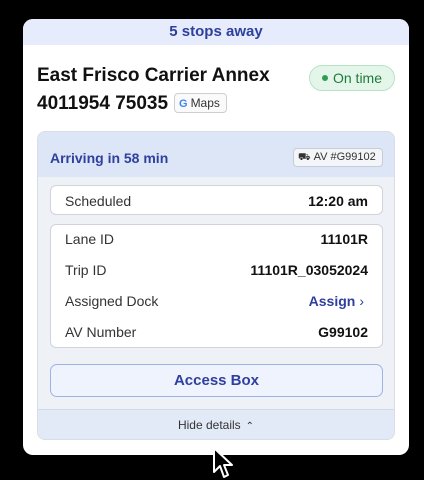  What do you see at coordinates (338, 201) in the screenshot?
I see `scheduled-value: 12:20 am` at bounding box center [338, 201].